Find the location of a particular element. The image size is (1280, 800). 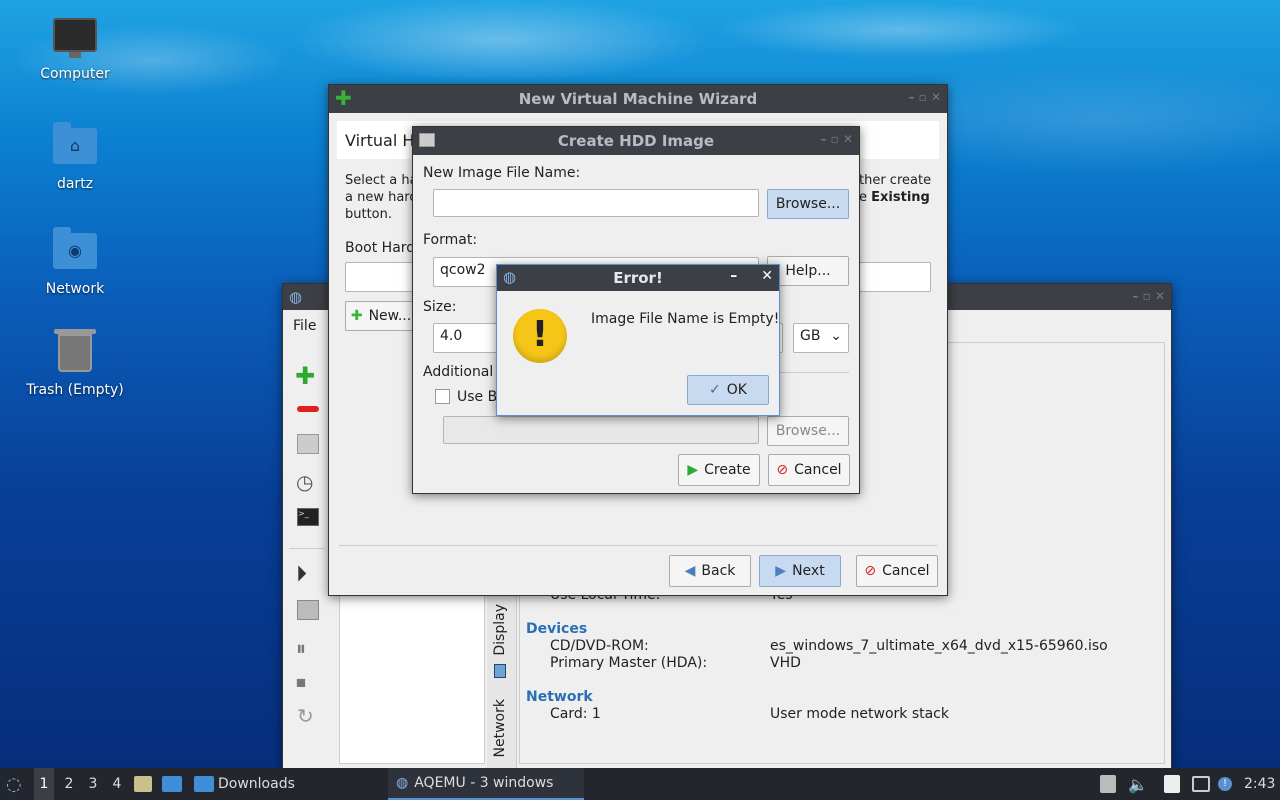

file-manager-icon is located at coordinates (143, 784).